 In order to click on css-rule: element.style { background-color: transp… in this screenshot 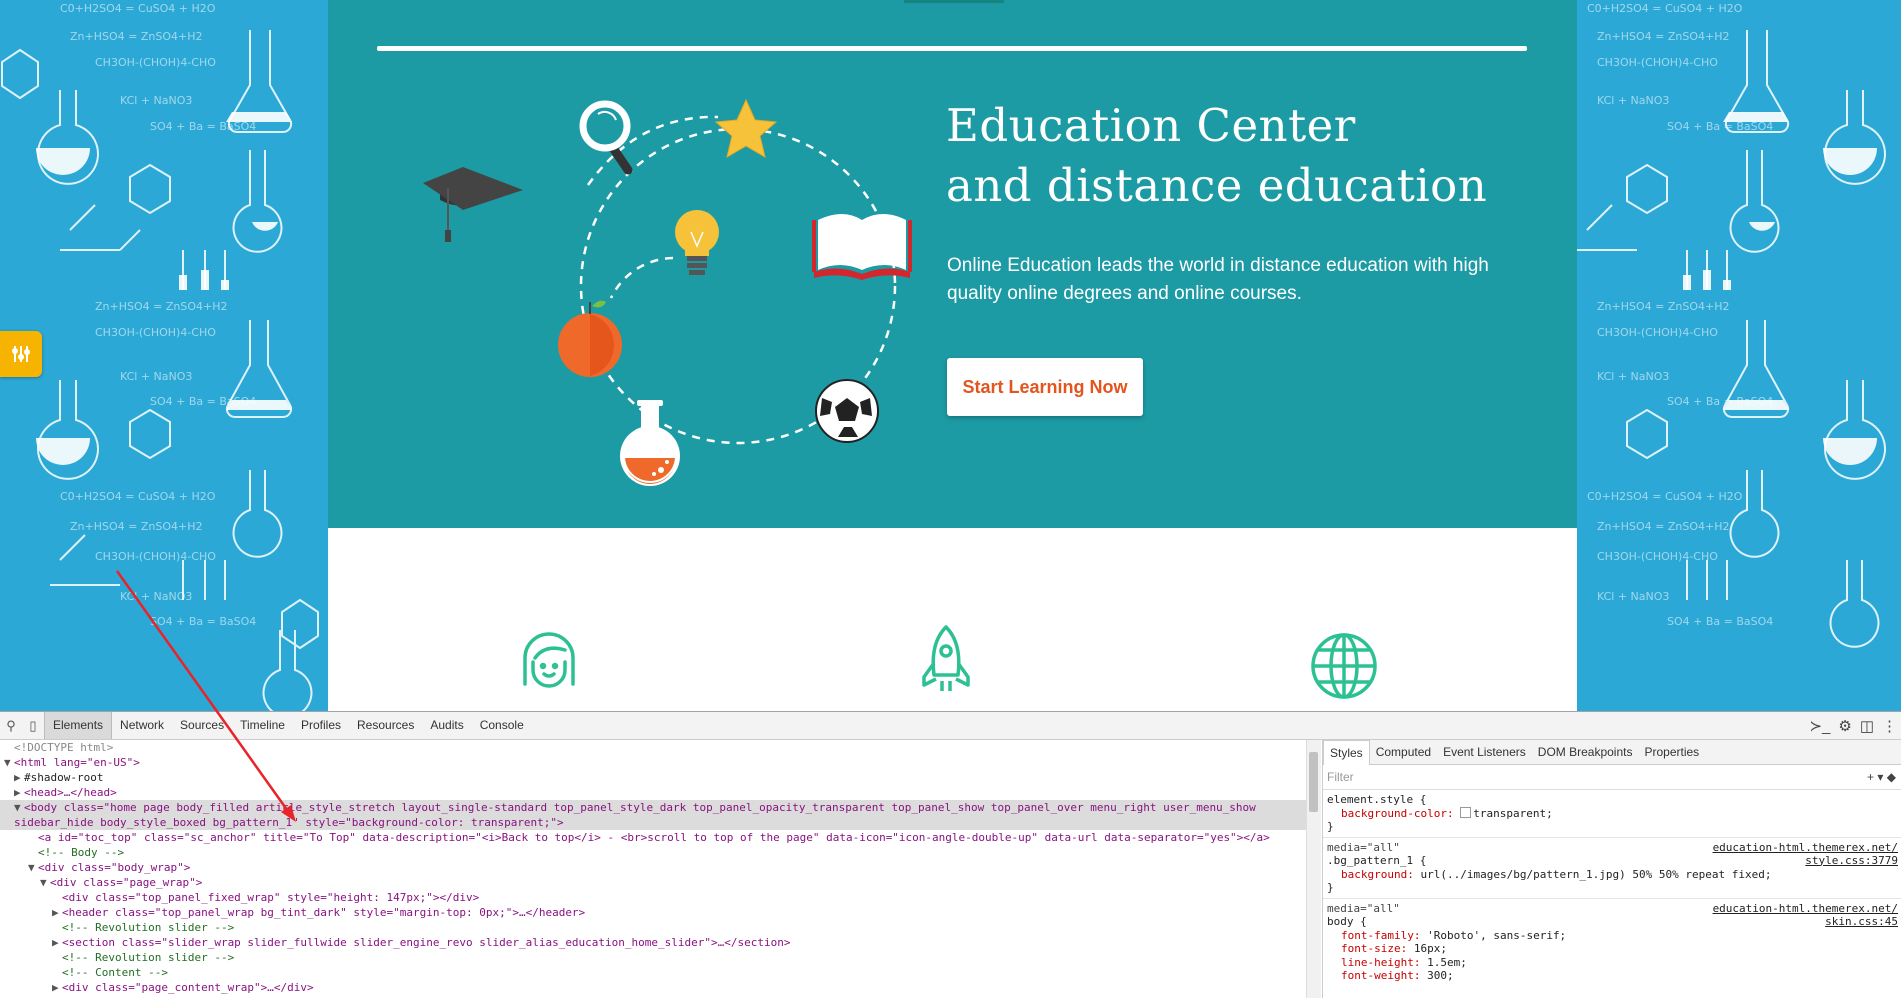, I will do `click(1612, 814)`.